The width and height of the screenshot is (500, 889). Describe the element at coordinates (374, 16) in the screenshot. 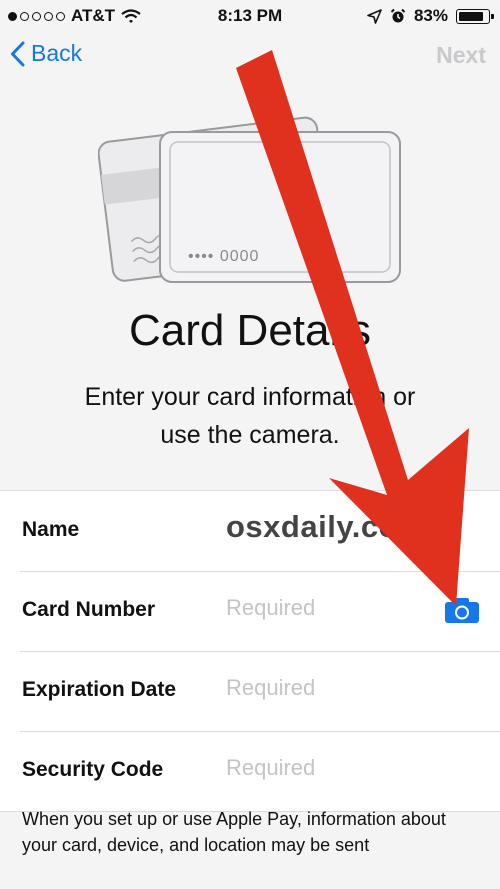

I see `location-icon` at that location.